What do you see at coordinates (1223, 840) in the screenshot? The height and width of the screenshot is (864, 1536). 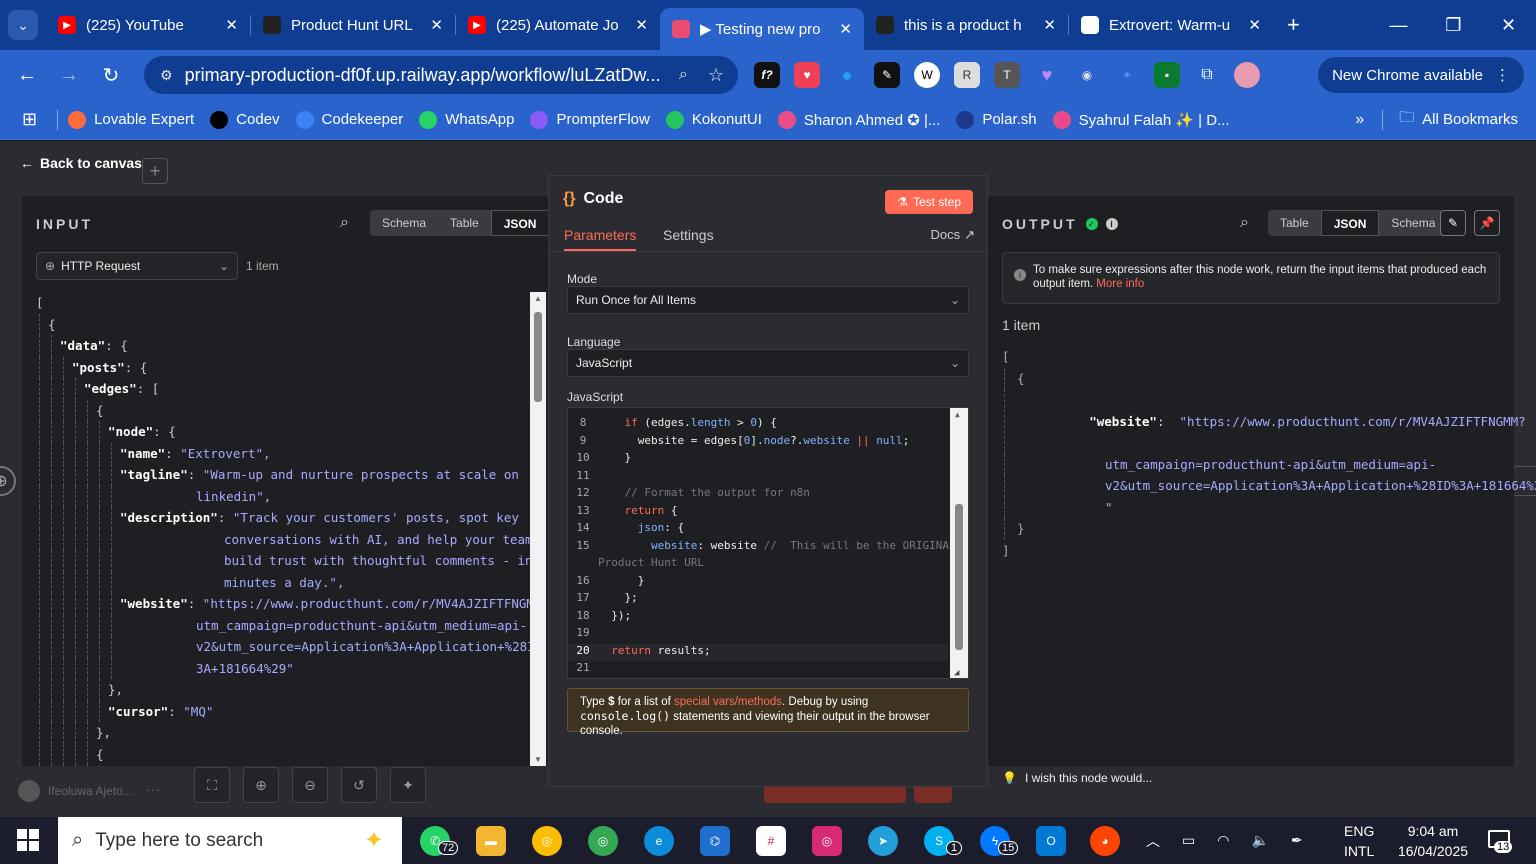 I see `wifi-icon: ◠` at bounding box center [1223, 840].